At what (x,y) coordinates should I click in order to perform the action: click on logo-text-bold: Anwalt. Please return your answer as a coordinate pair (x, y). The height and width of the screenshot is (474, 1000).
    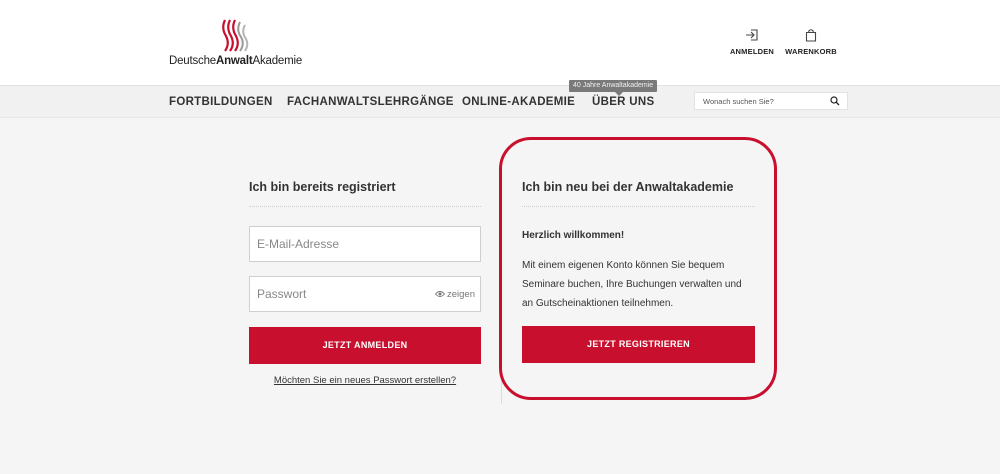
    Looking at the image, I should click on (234, 61).